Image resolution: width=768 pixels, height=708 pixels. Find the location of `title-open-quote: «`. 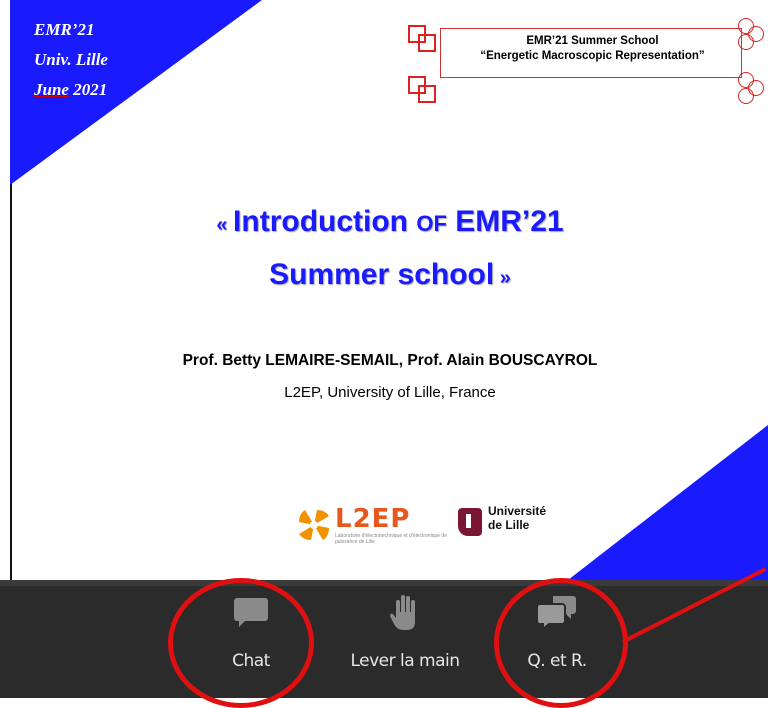

title-open-quote: « is located at coordinates (225, 225).